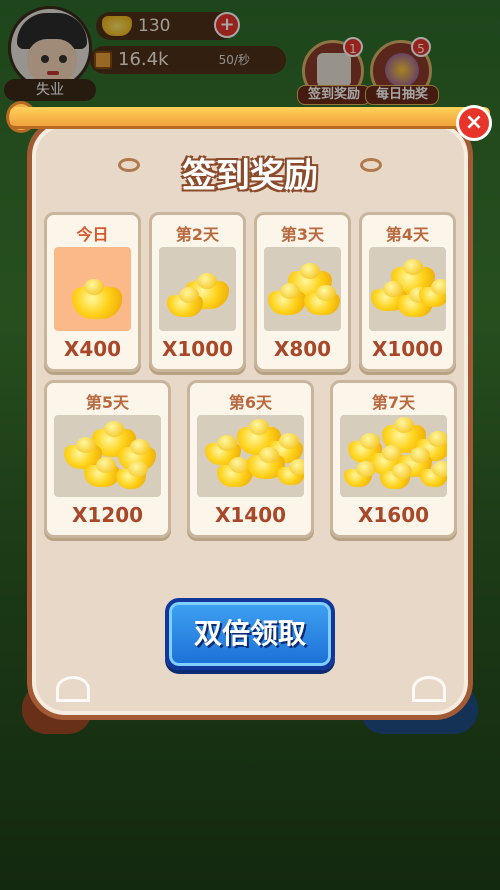  What do you see at coordinates (197, 234) in the screenshot?
I see `reward-day-label: 第2天` at bounding box center [197, 234].